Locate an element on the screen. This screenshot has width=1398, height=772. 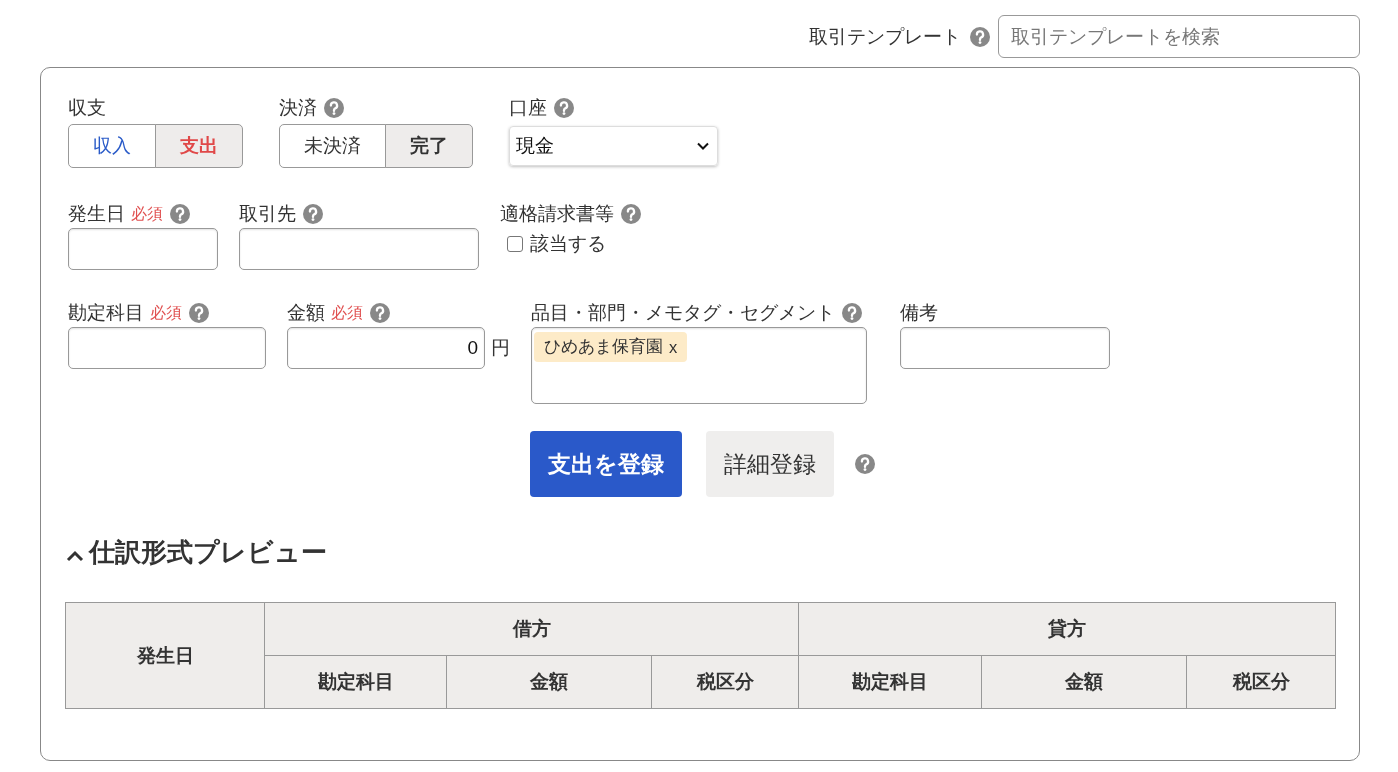
field-label: 適格請求書等 is located at coordinates (557, 214).